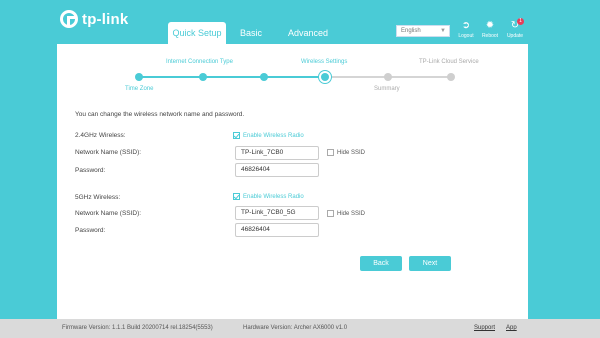 The height and width of the screenshot is (338, 600). I want to click on band5-hide-ssid-label: Hide SSID, so click(351, 213).